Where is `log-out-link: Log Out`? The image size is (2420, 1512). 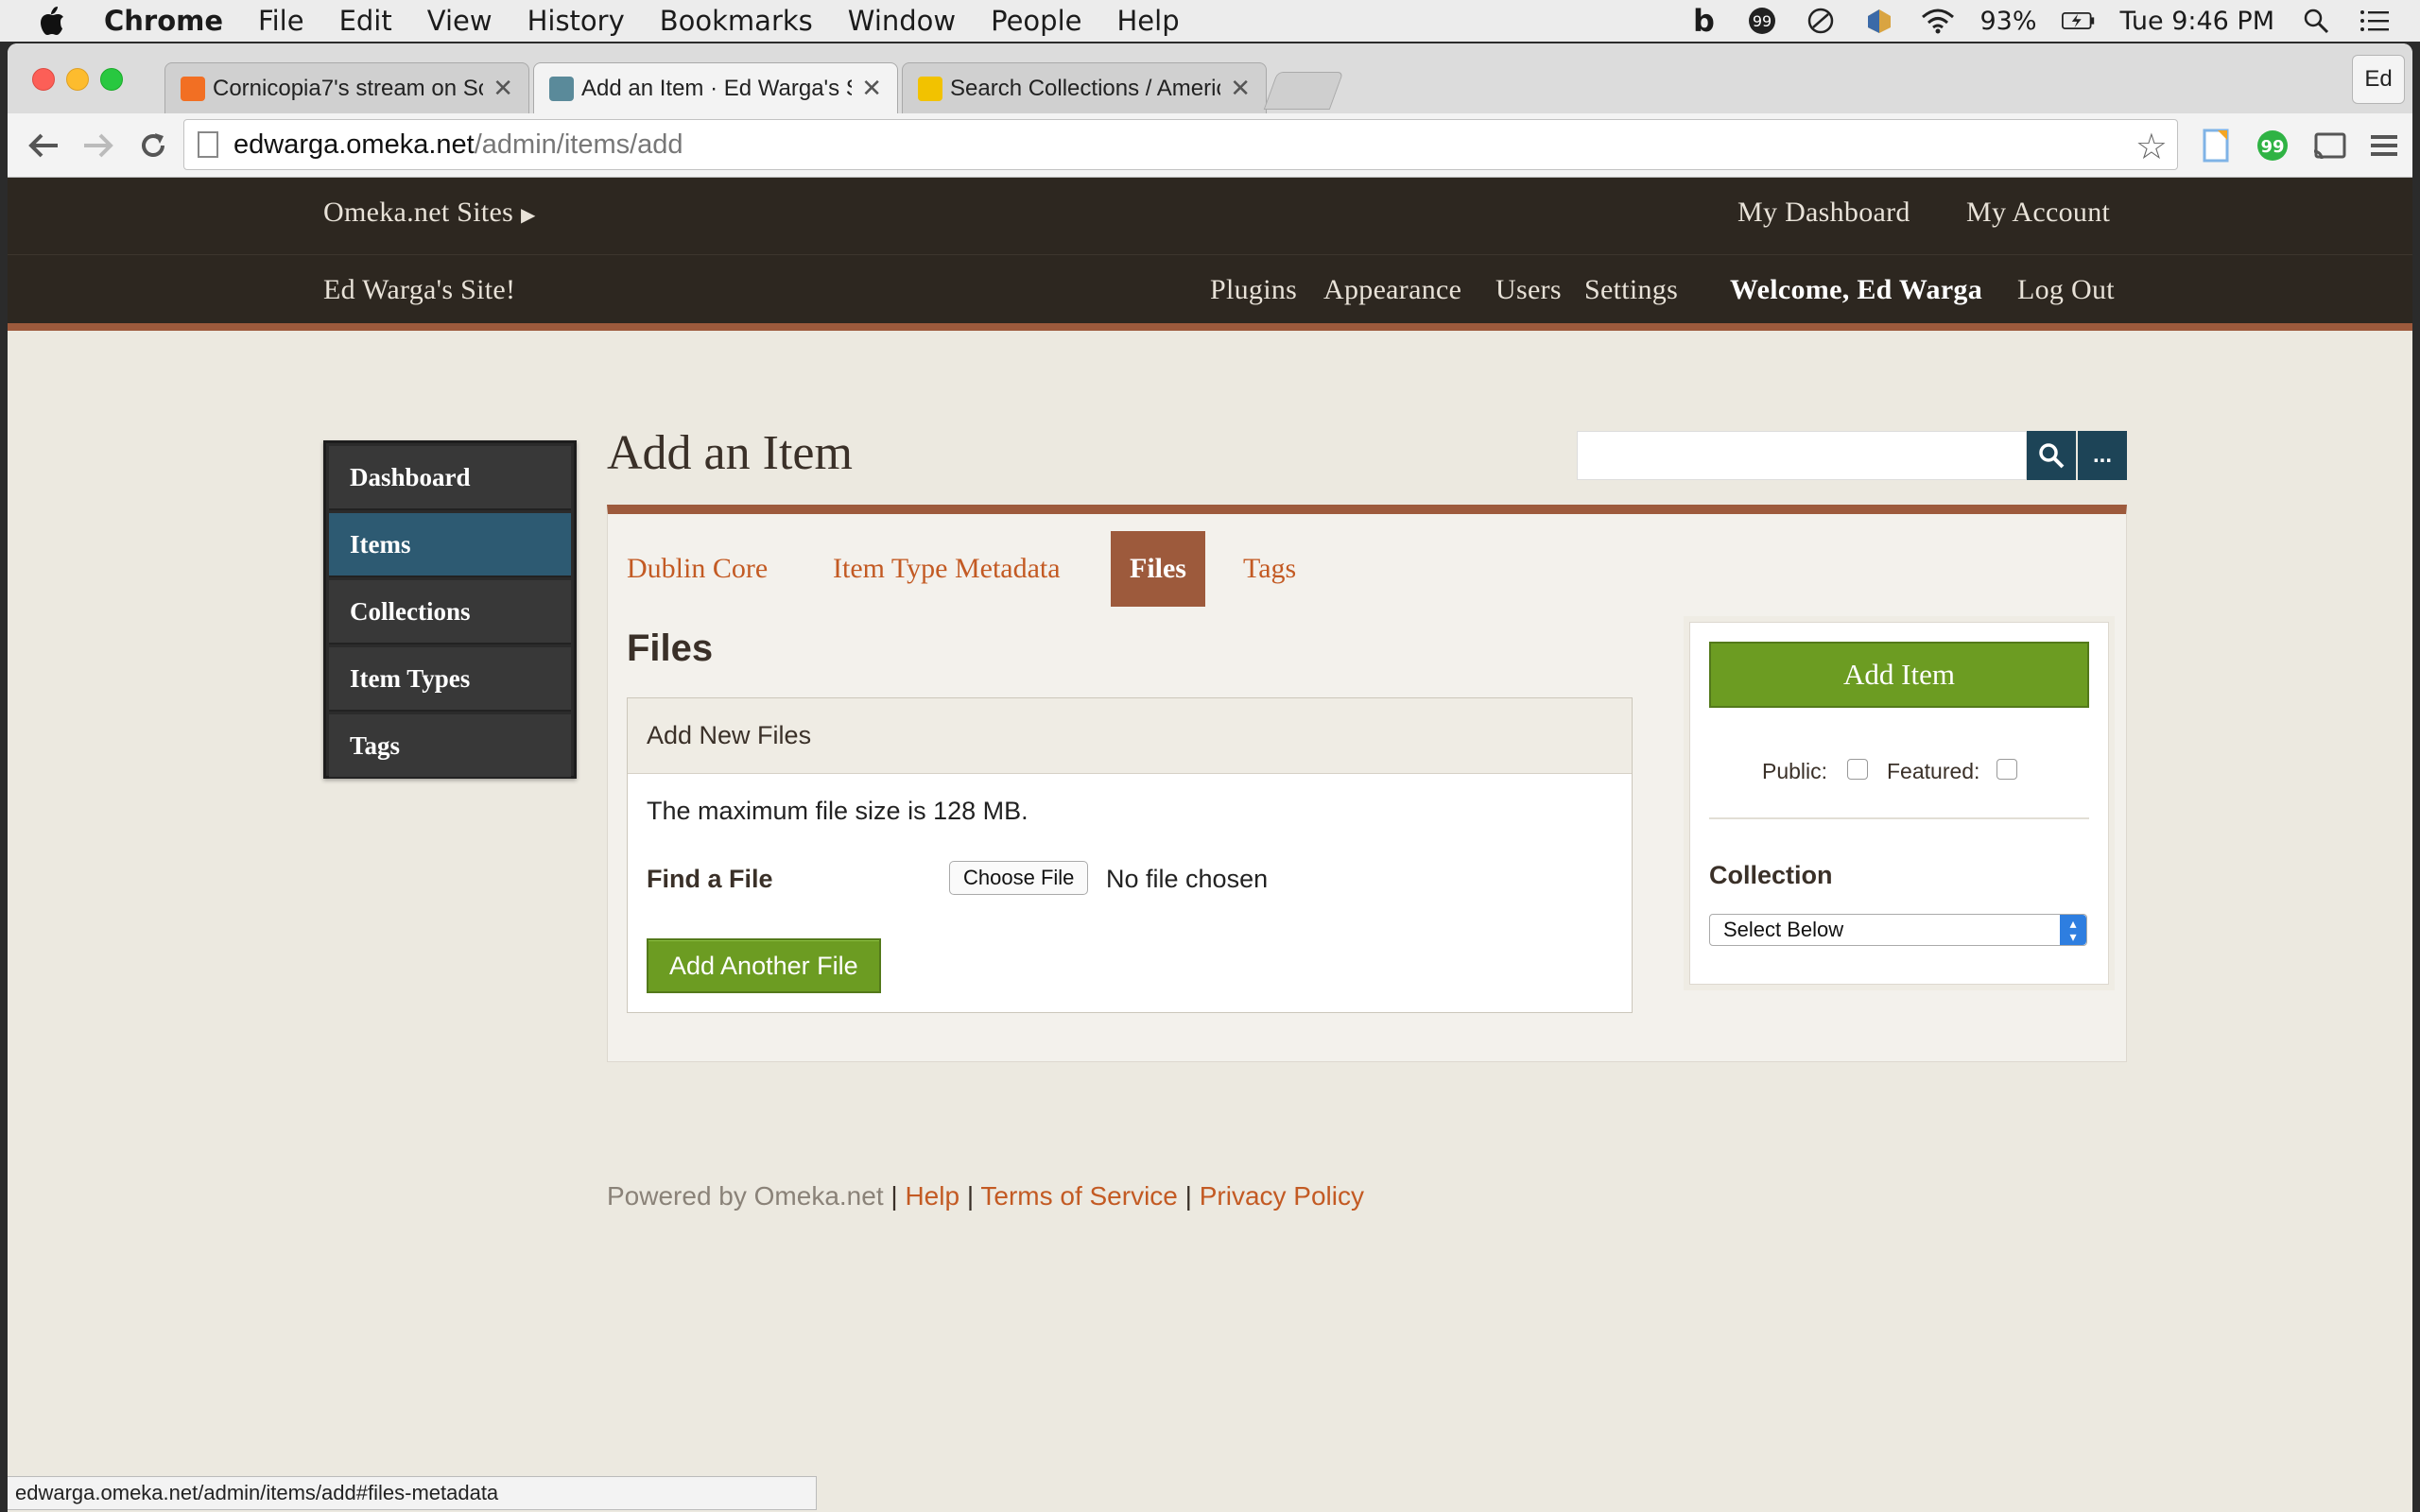
log-out-link: Log Out is located at coordinates (2066, 290).